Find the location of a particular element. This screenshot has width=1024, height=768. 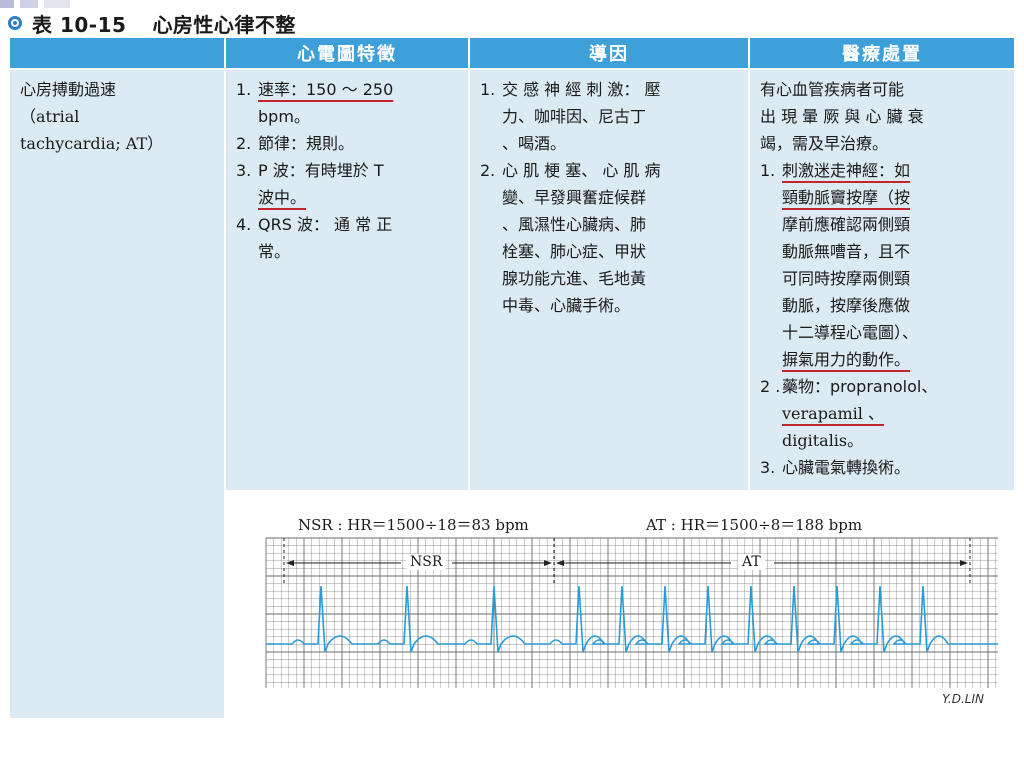

author-signature: Y.D.LIN is located at coordinates (963, 699).